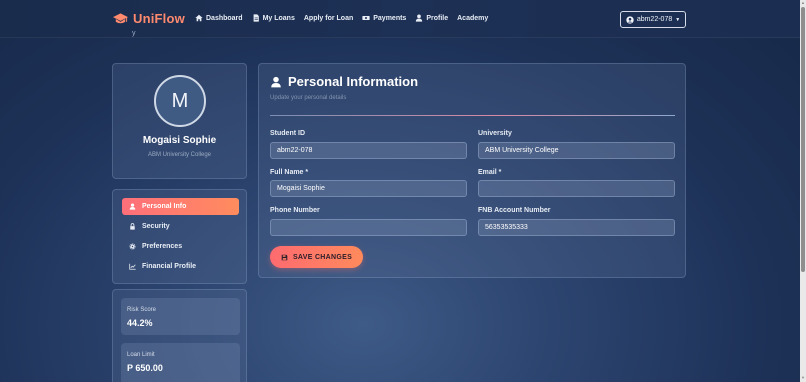  Describe the element at coordinates (179, 335) in the screenshot. I see `stats-card: Risk Score 44.2% Loan Limit P 650.00` at that location.